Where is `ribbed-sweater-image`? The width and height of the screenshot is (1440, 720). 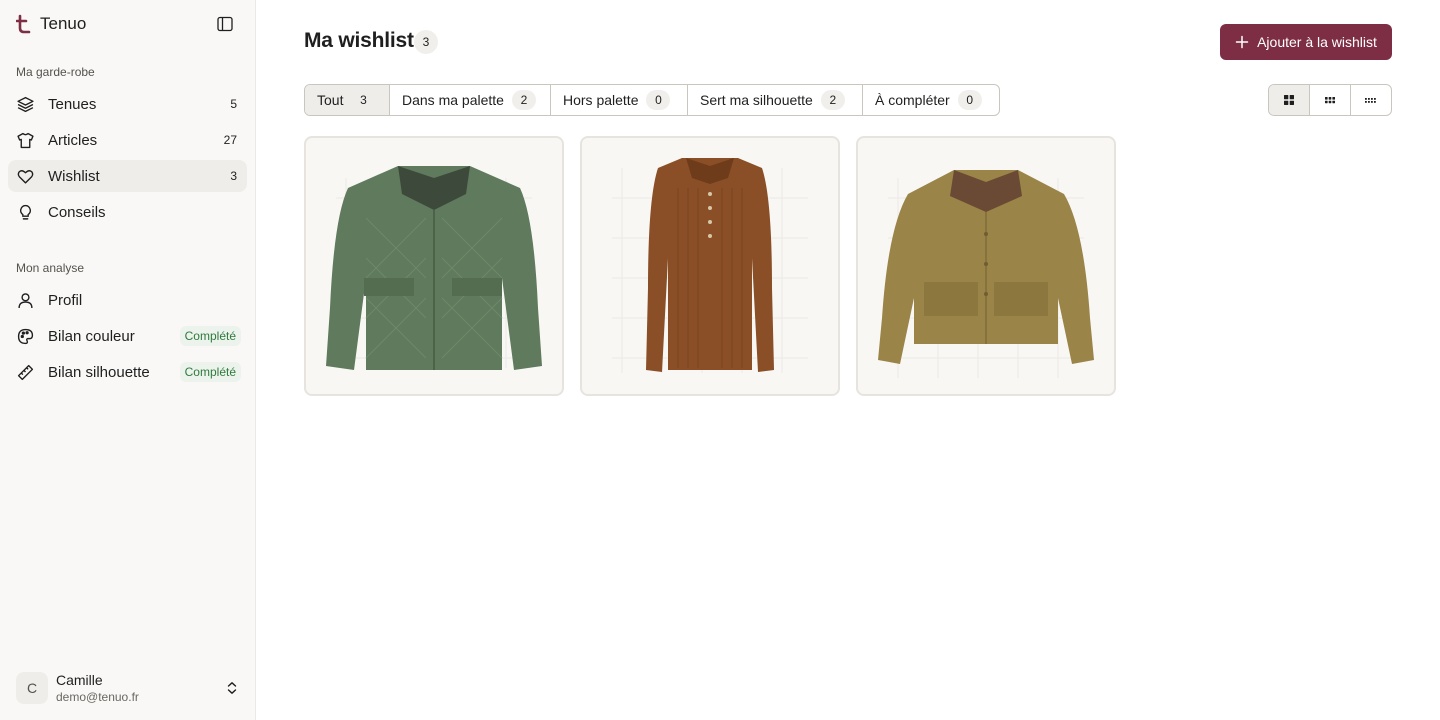
ribbed-sweater-image is located at coordinates (710, 265).